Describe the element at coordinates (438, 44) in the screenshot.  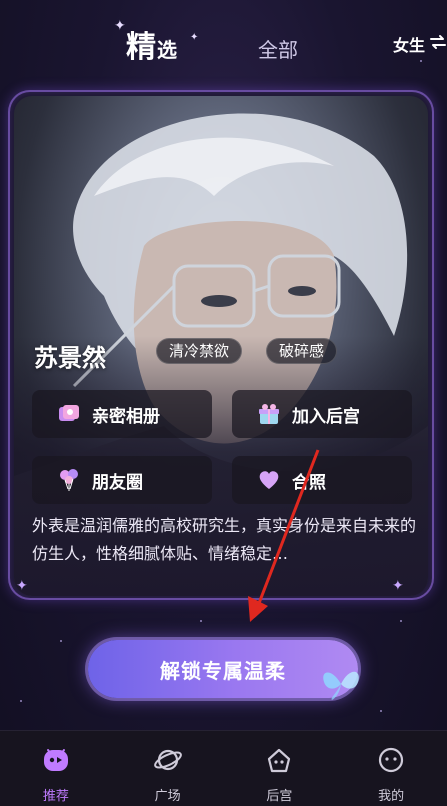
I see `swap-arrows-icon` at that location.